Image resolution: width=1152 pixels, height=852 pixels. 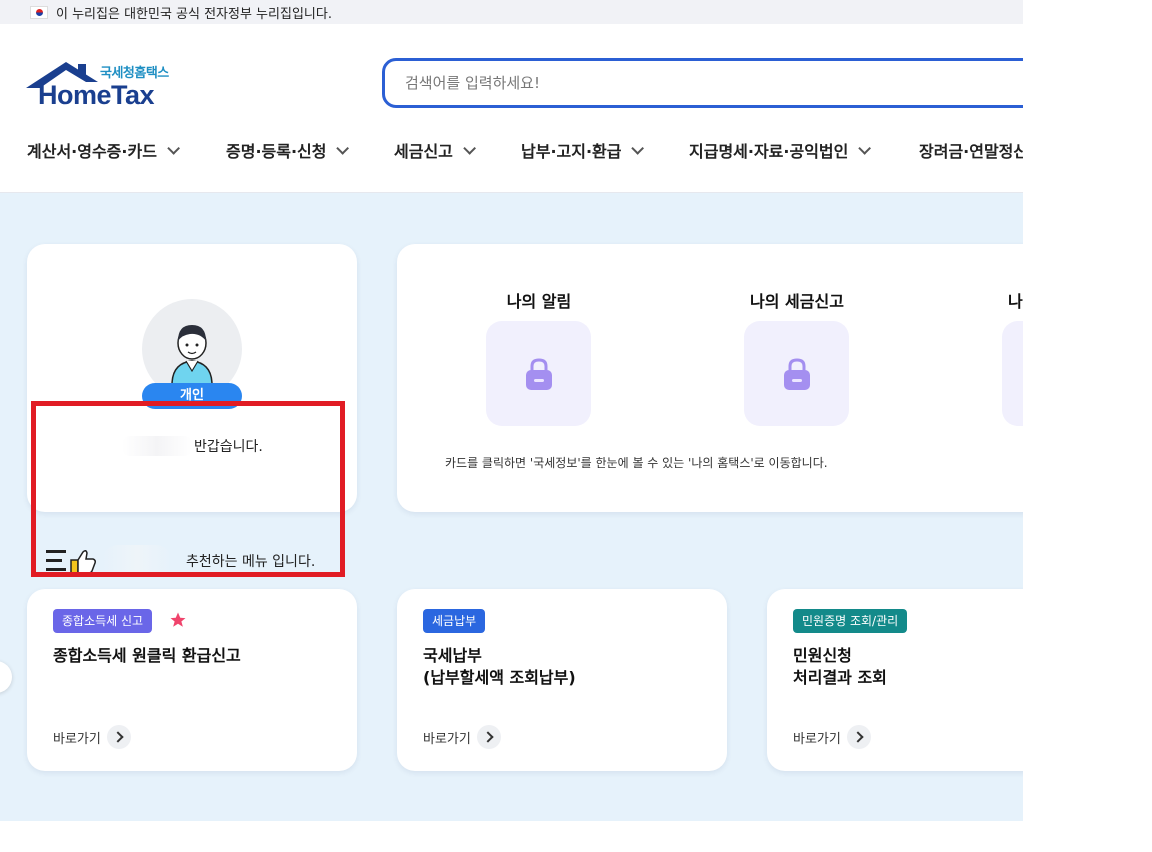 What do you see at coordinates (840, 666) in the screenshot?
I see `menu-title: 민원신청 처리결과 조회` at bounding box center [840, 666].